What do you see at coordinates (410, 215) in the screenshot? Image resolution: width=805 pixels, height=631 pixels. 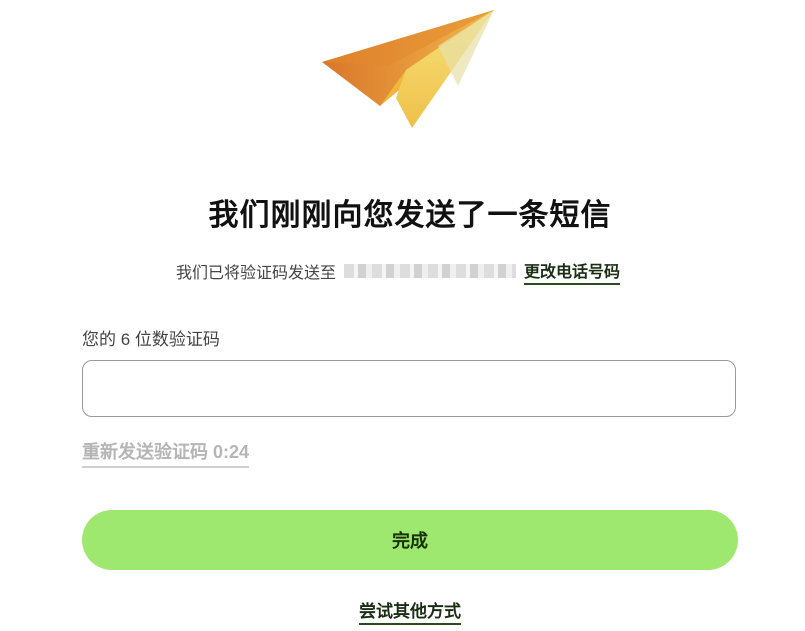 I see `page-title: 我们刚刚向您发送了一条短信` at bounding box center [410, 215].